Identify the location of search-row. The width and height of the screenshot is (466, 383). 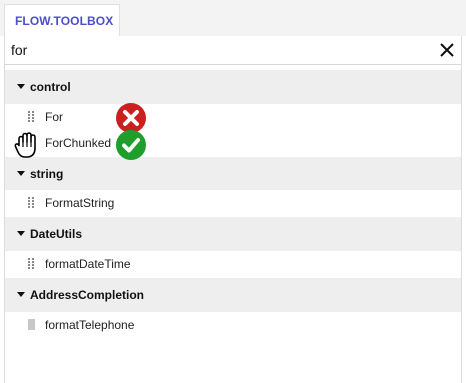
(233, 50).